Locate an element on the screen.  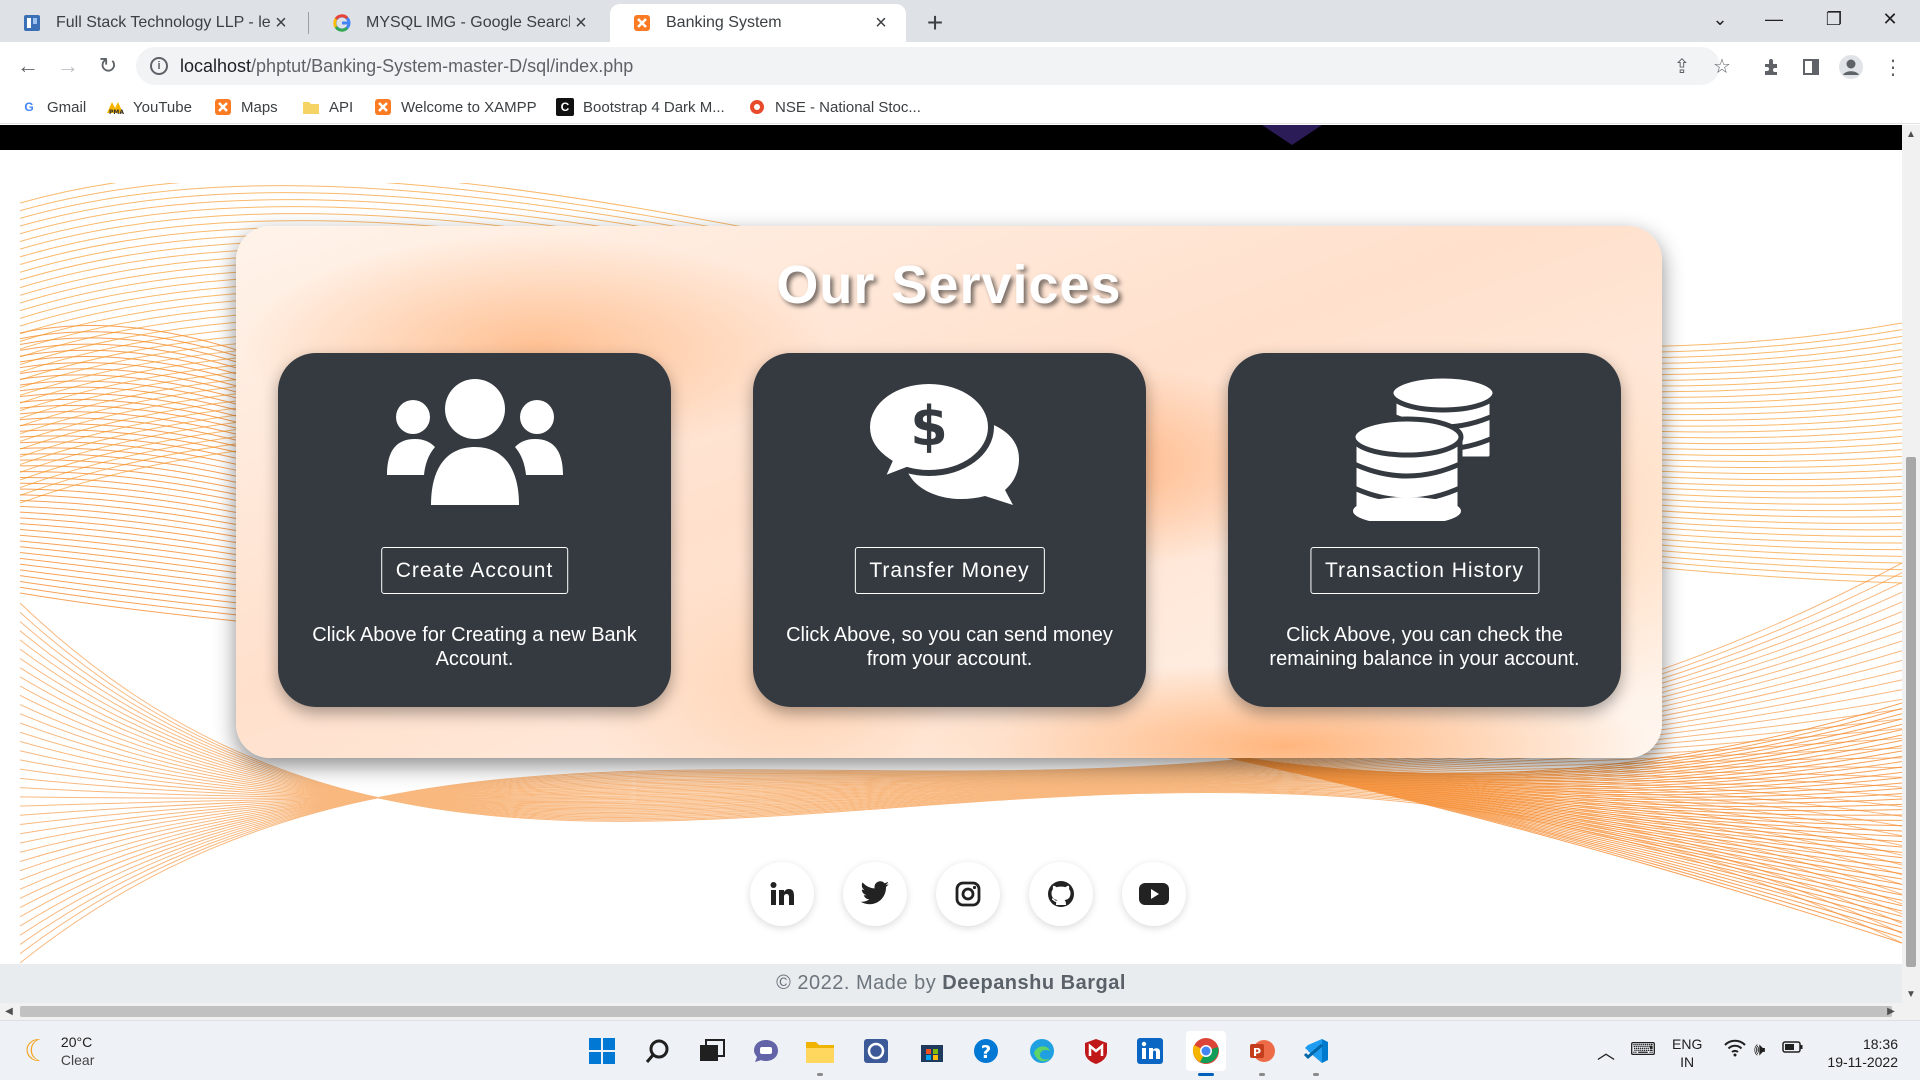
scroll-up-icon: ▲ is located at coordinates (1911, 134).